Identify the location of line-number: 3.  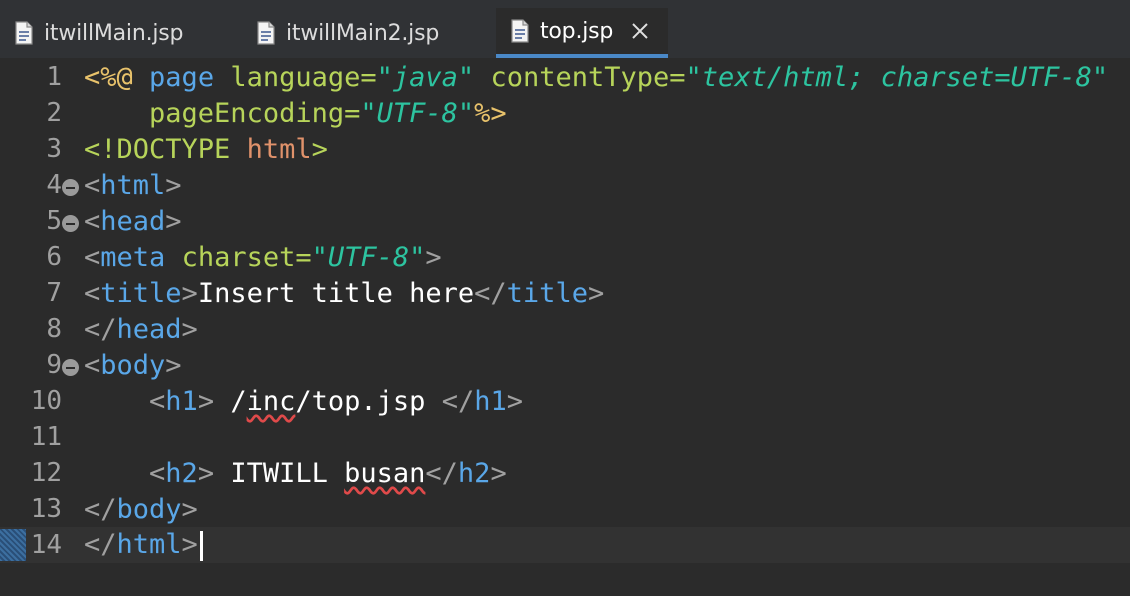
(54, 149).